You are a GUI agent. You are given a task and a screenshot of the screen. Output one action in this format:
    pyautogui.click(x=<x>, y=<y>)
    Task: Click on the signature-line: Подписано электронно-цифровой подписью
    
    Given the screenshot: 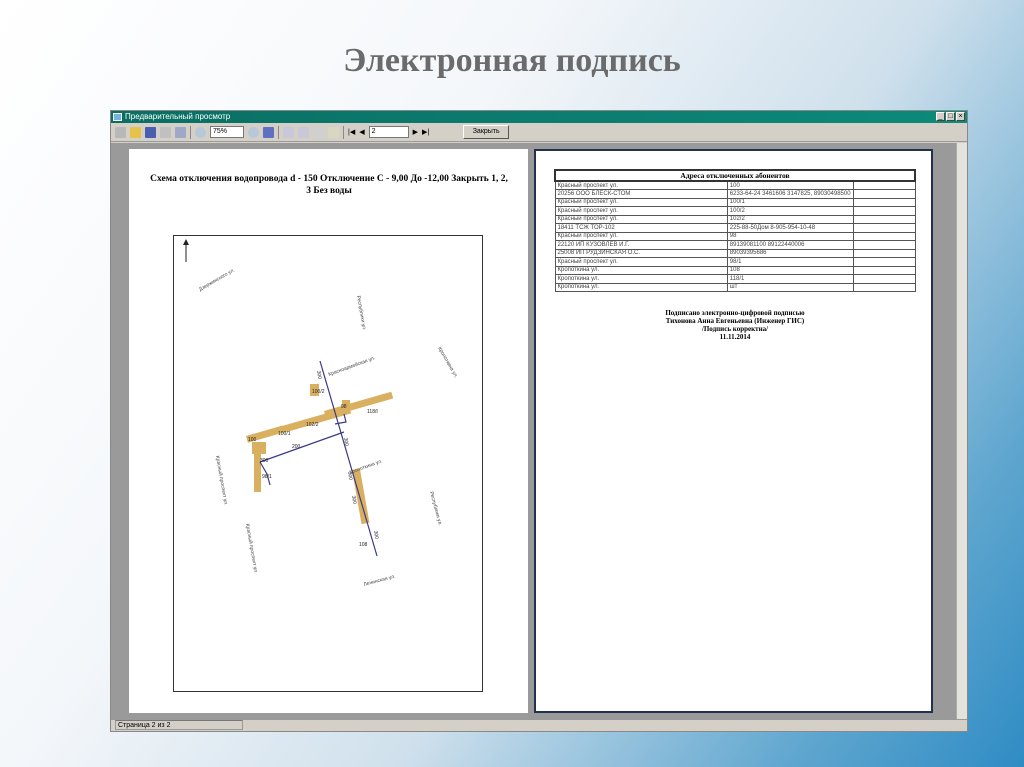 What is the action you would take?
    pyautogui.click(x=735, y=313)
    